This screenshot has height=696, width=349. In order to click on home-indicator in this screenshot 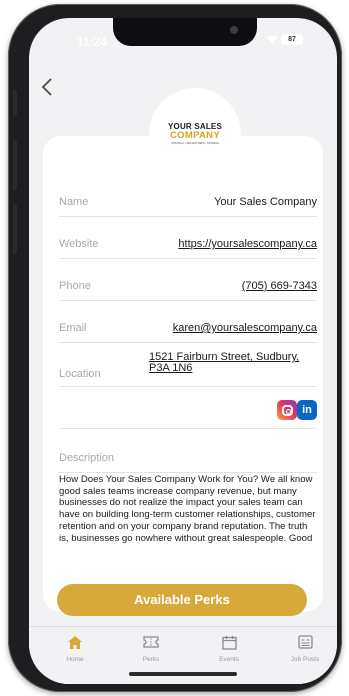, I will do `click(183, 674)`.